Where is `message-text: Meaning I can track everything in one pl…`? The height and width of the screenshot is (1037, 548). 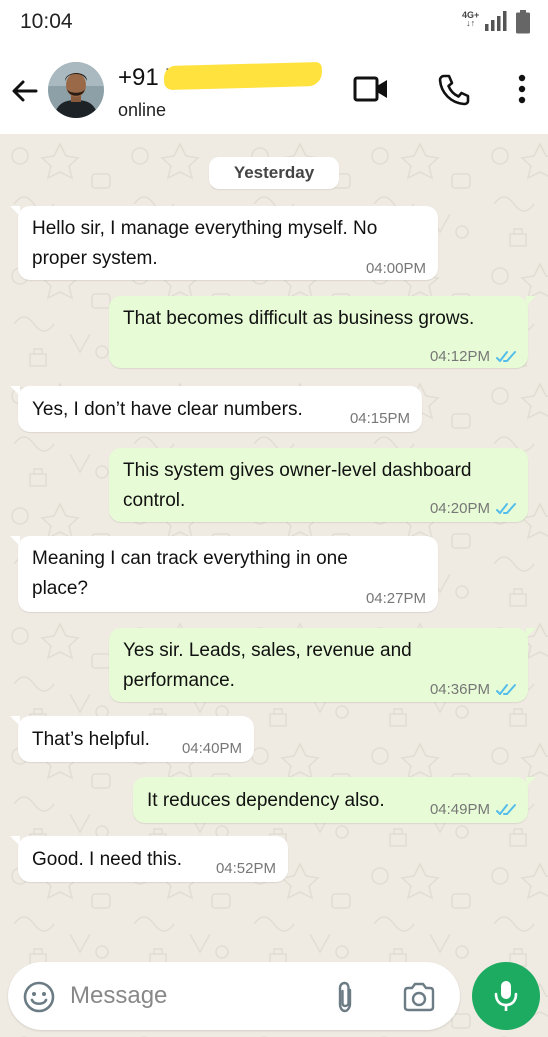 message-text: Meaning I can track everything in one pl… is located at coordinates (190, 574).